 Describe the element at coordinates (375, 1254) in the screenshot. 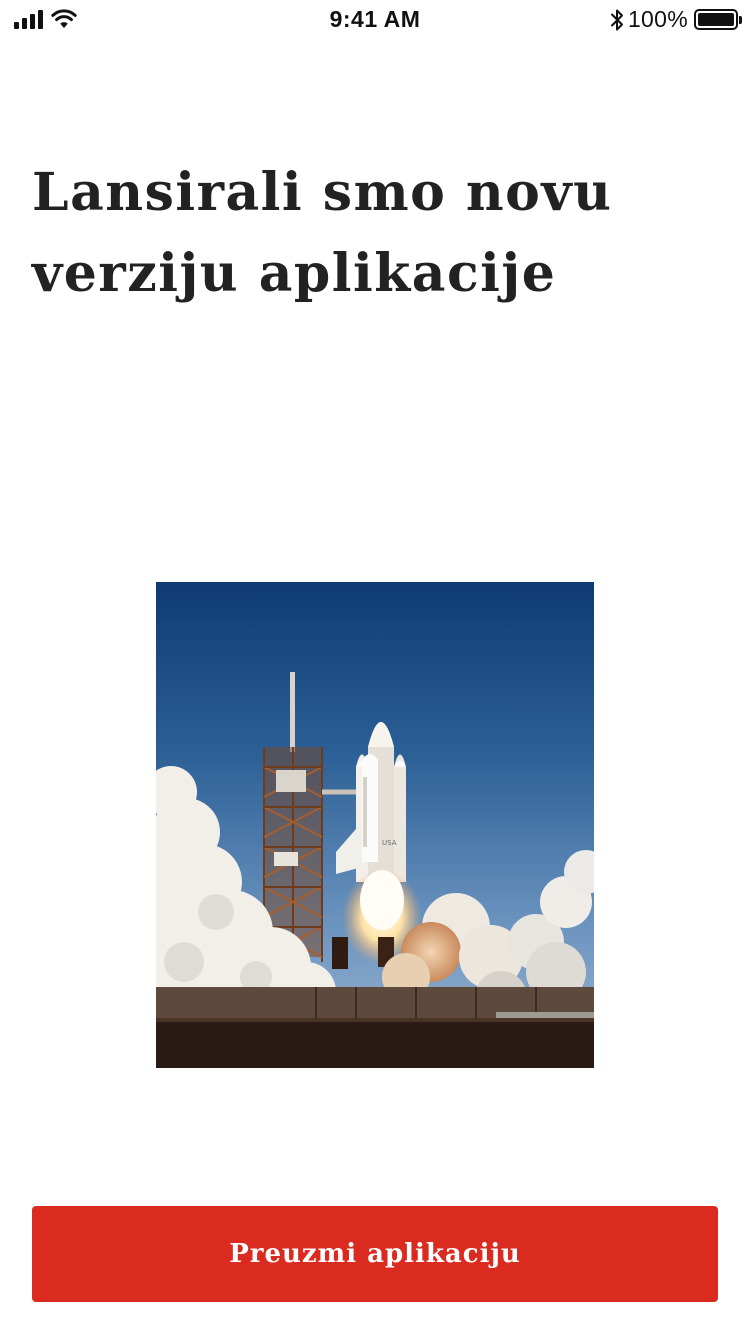

I see `download-app-button: Preuzmi aplikaciju` at that location.